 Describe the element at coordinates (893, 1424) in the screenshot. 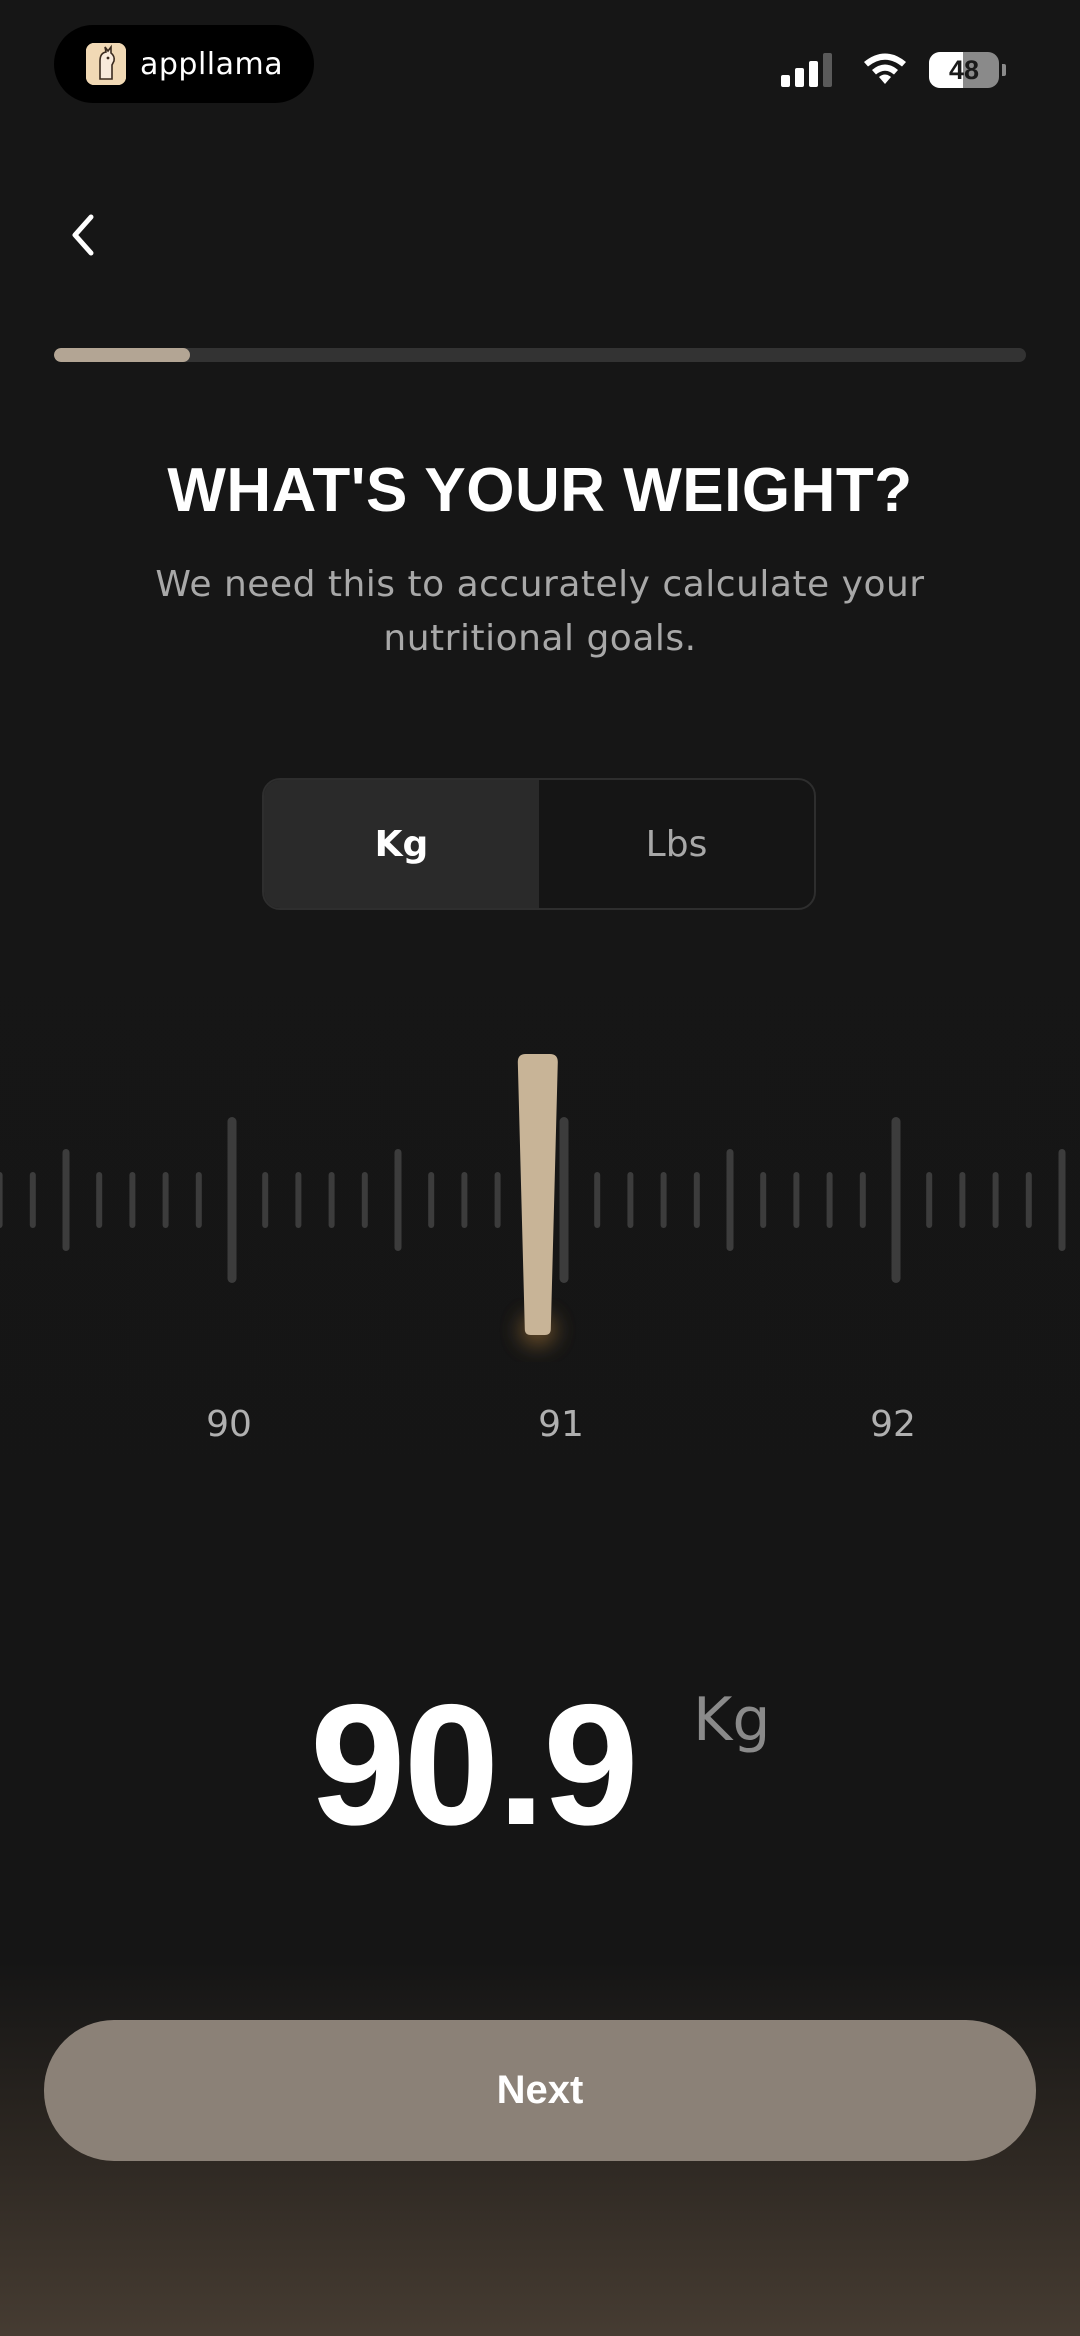

I see `ruler-tick-label: 92` at that location.